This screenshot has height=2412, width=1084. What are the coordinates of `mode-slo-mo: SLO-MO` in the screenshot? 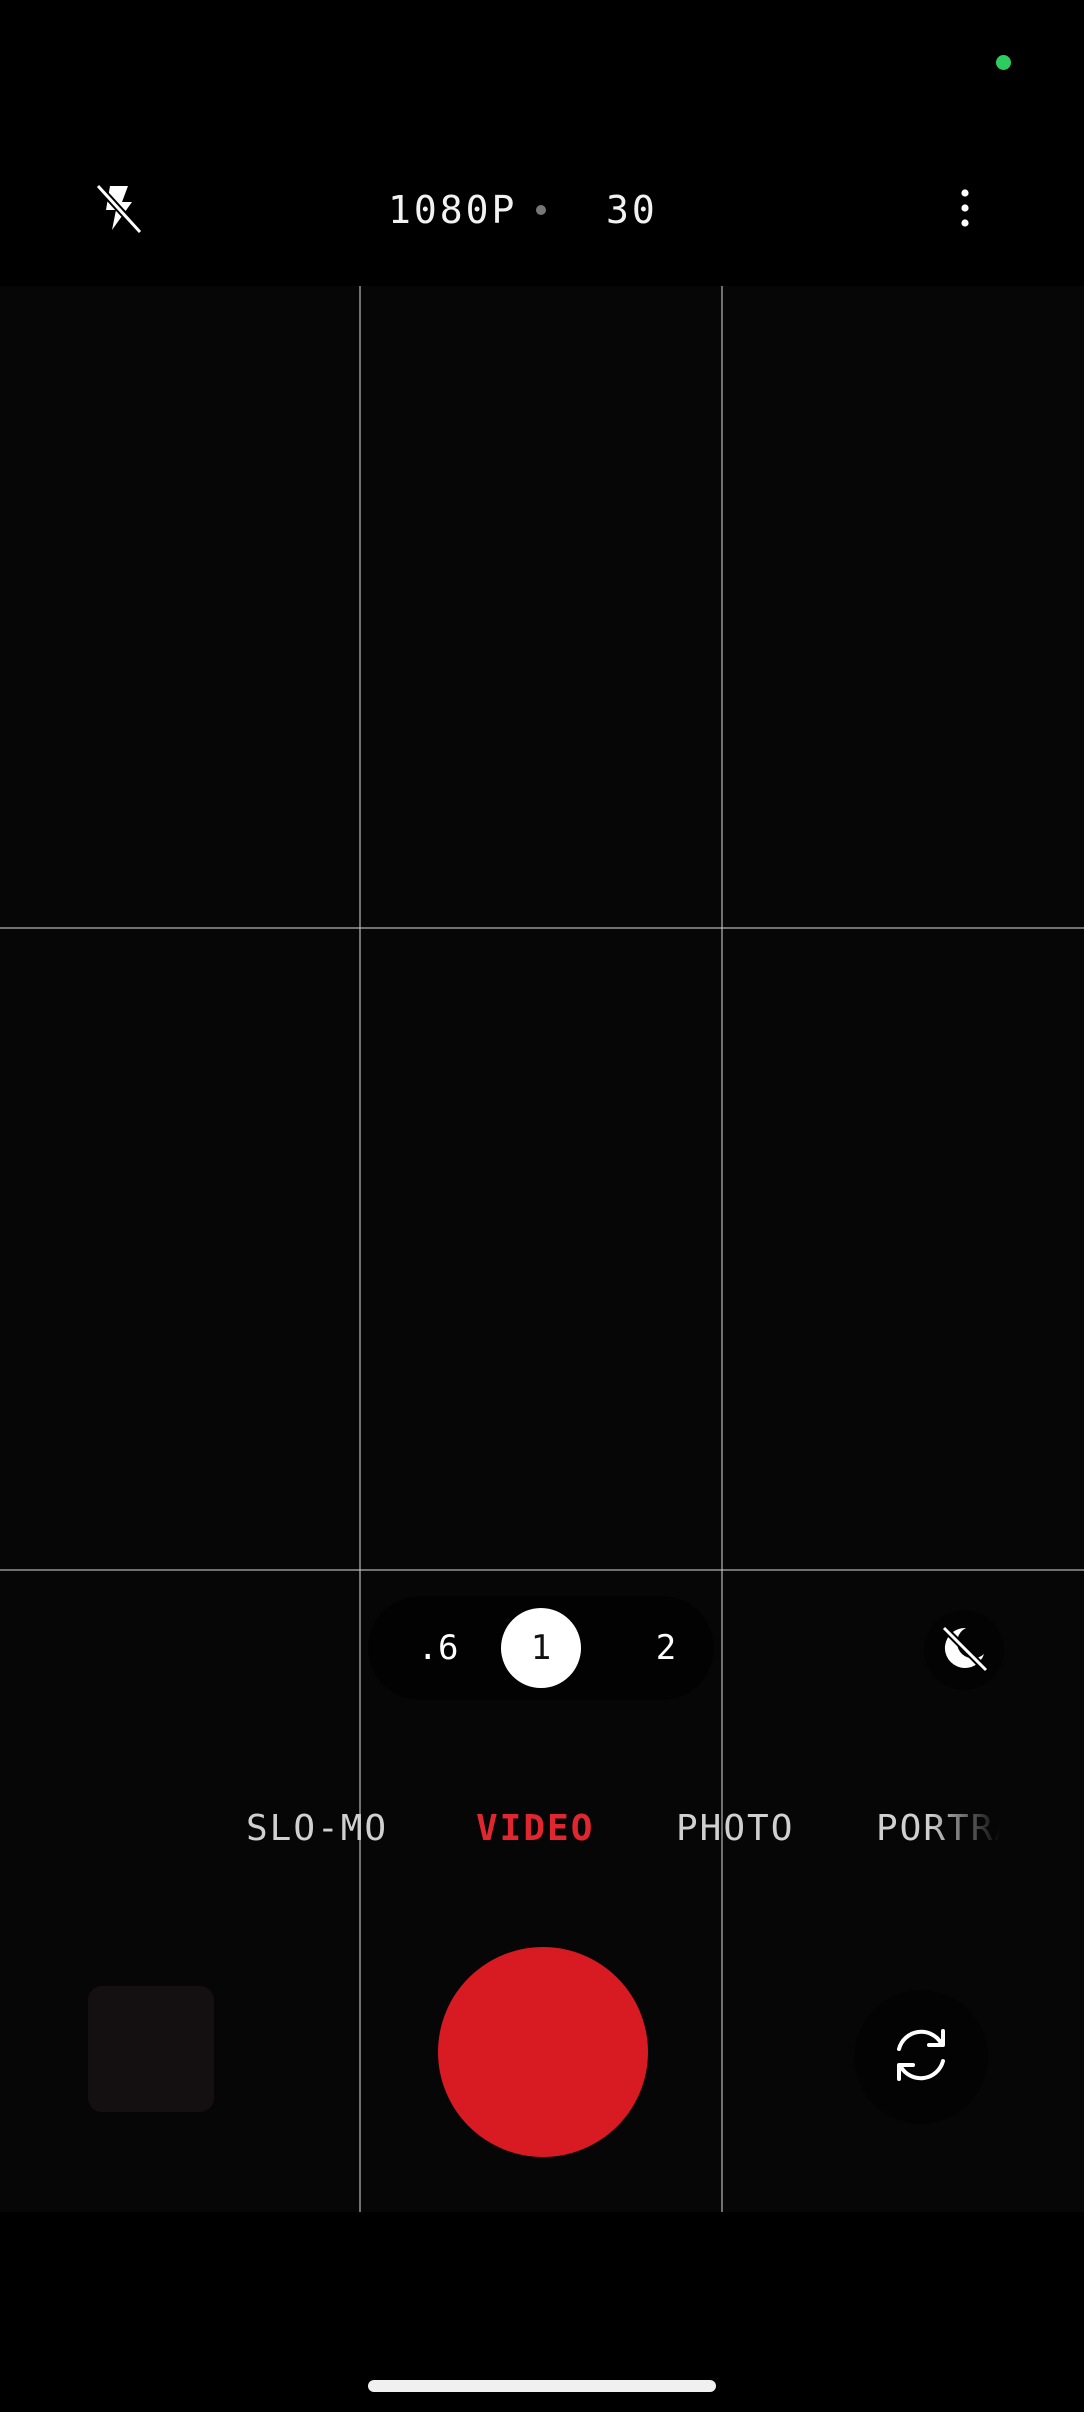 It's located at (317, 1828).